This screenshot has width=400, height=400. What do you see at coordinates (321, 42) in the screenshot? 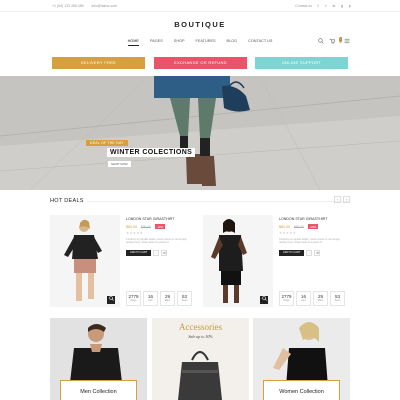
I see `search-icon` at bounding box center [321, 42].